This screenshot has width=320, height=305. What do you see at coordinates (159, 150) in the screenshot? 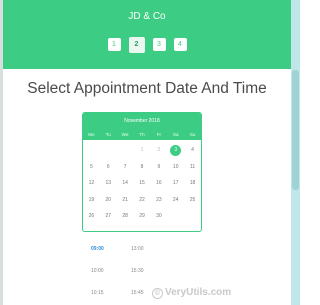
I see `calendar-day: 2` at bounding box center [159, 150].